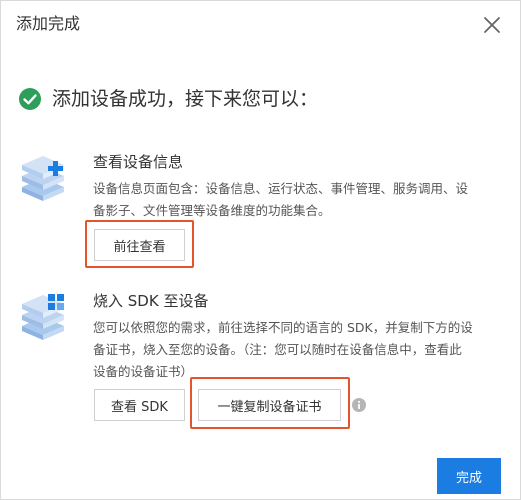 This screenshot has width=521, height=500. Describe the element at coordinates (138, 162) in the screenshot. I see `view-device-info-title: 查看设备信息` at that location.